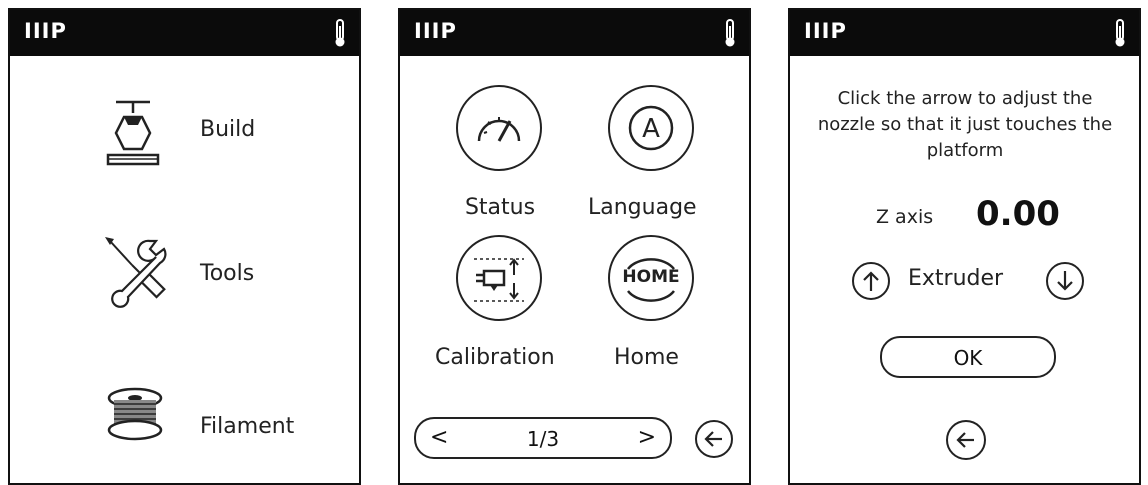 Image resolution: width=1148 pixels, height=485 pixels. I want to click on tool-icon-circle: HOME, so click(651, 278).